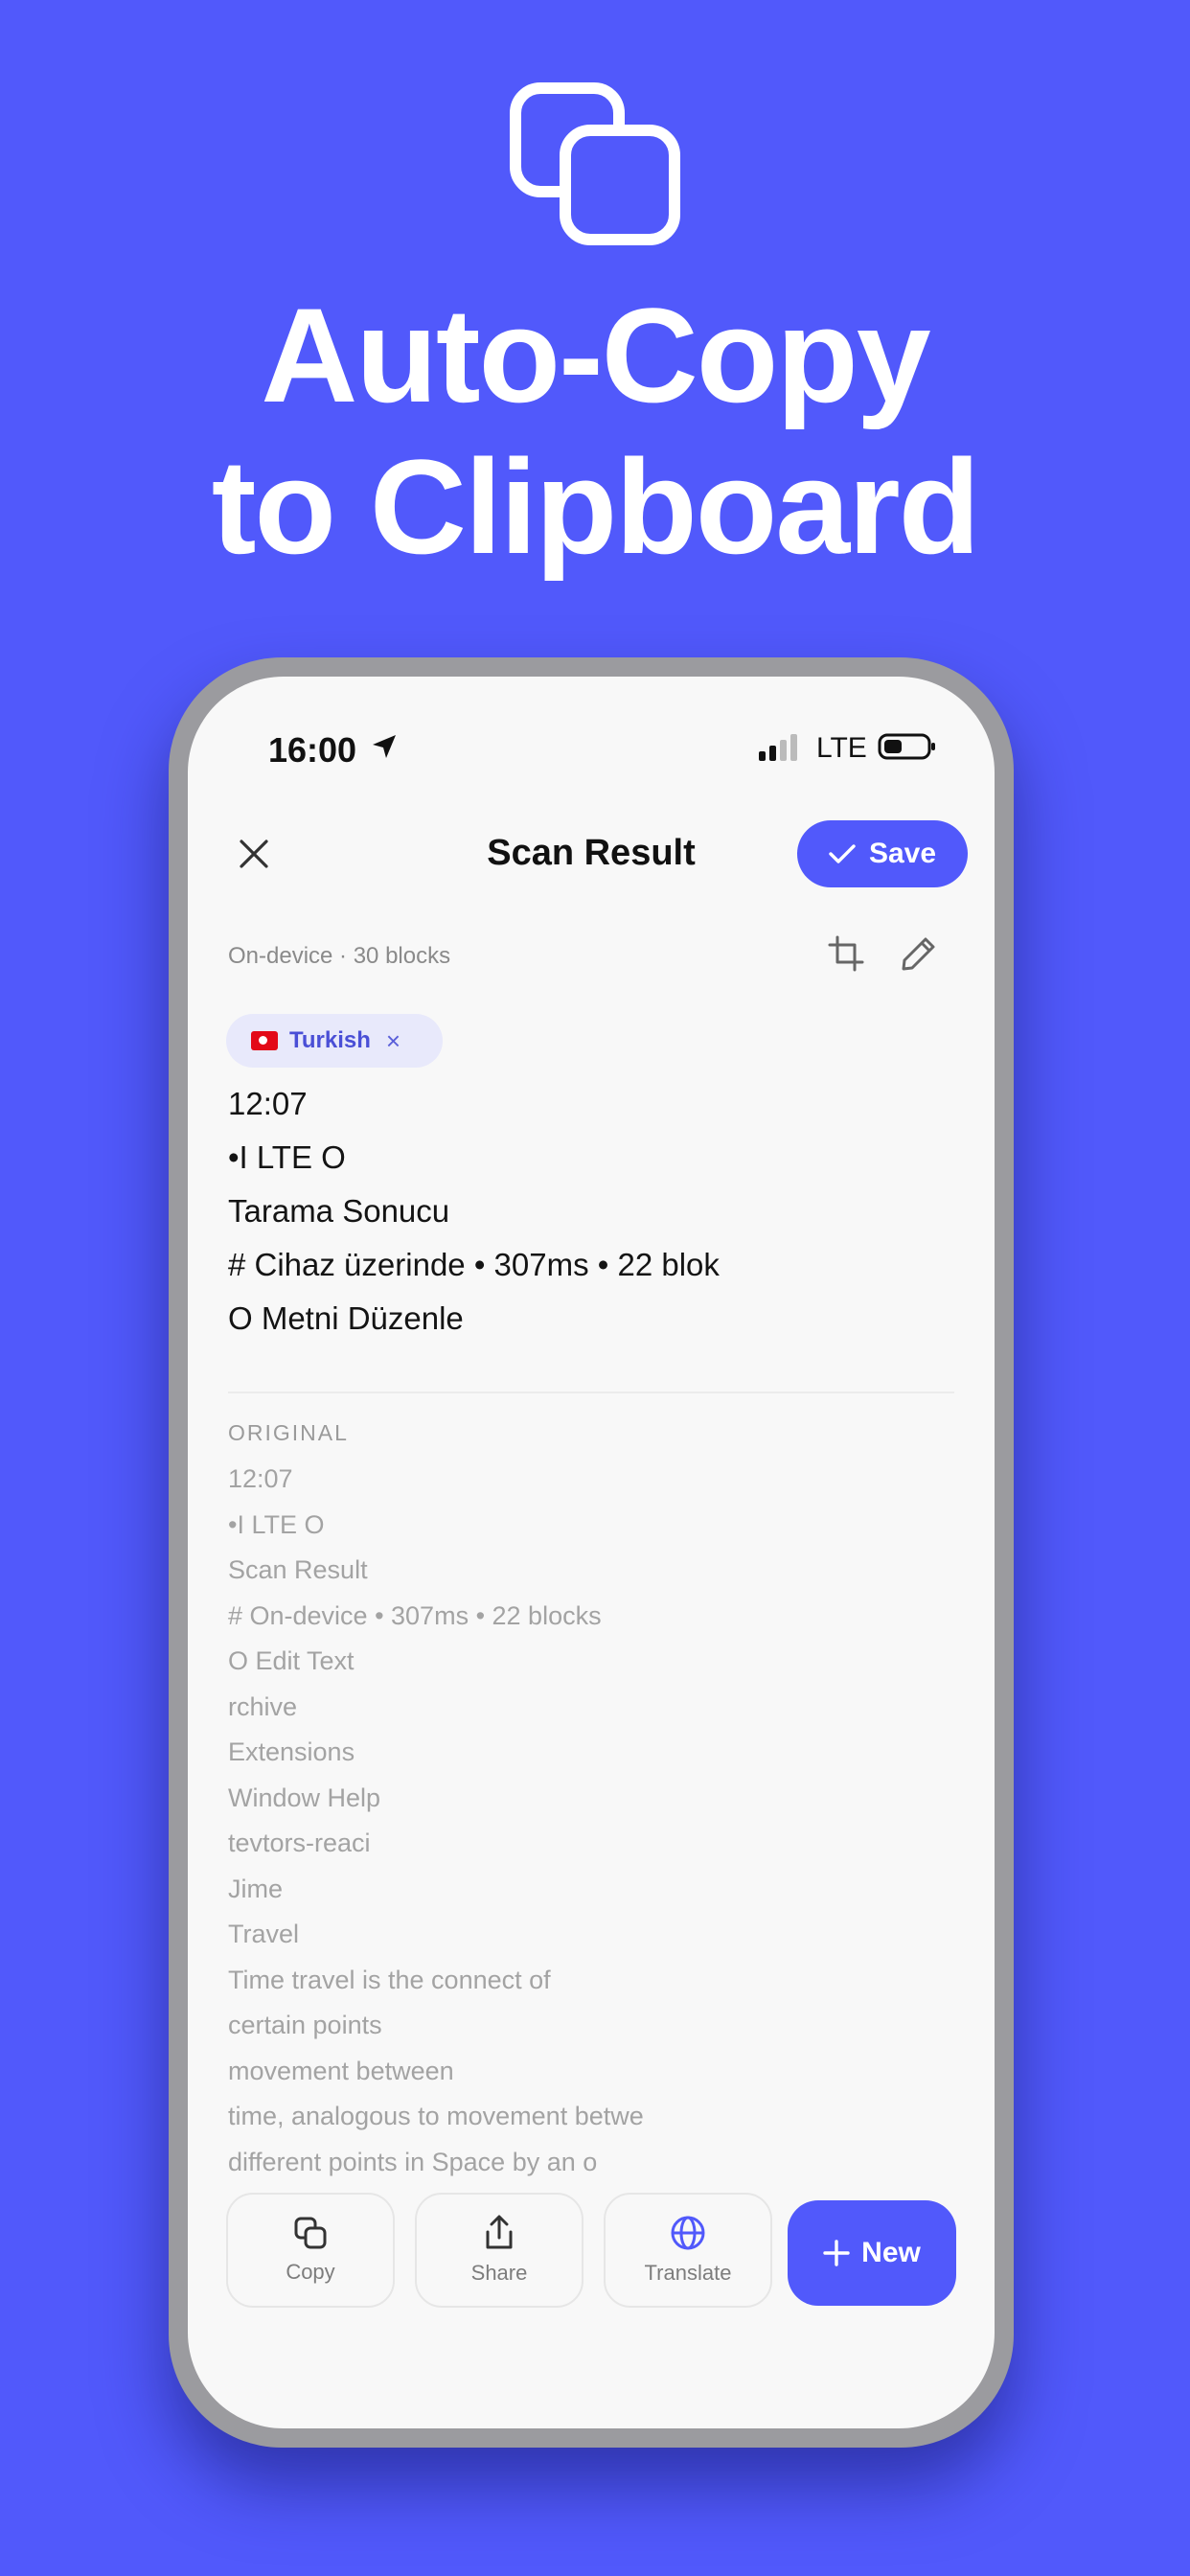 This screenshot has width=1190, height=2576. I want to click on scan-meta: On-device · 30 blocks, so click(340, 956).